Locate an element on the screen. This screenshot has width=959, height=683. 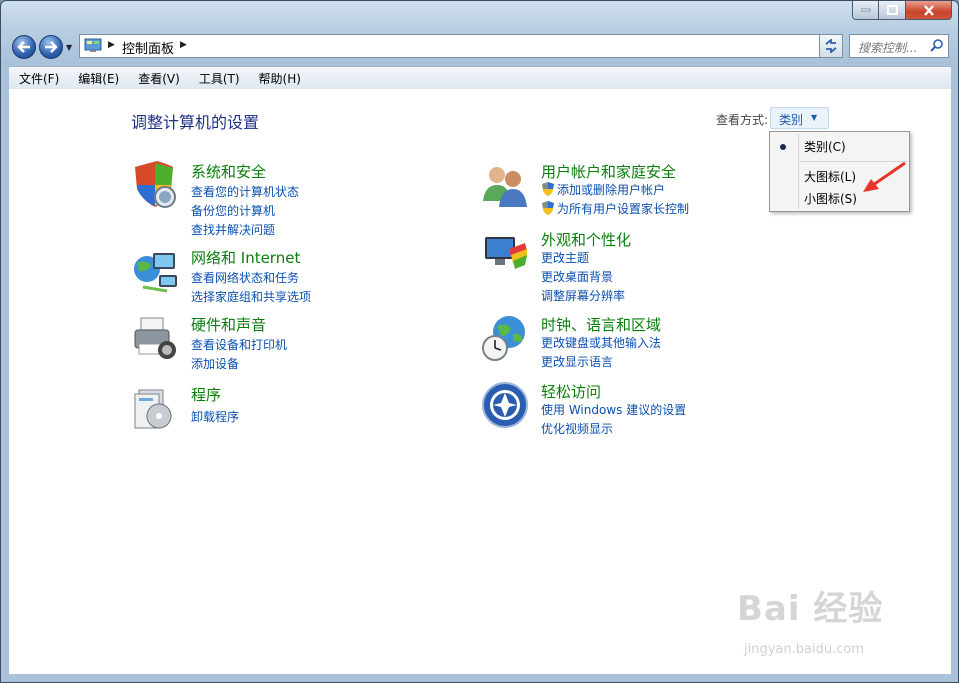
programs-icon is located at coordinates (155, 408).